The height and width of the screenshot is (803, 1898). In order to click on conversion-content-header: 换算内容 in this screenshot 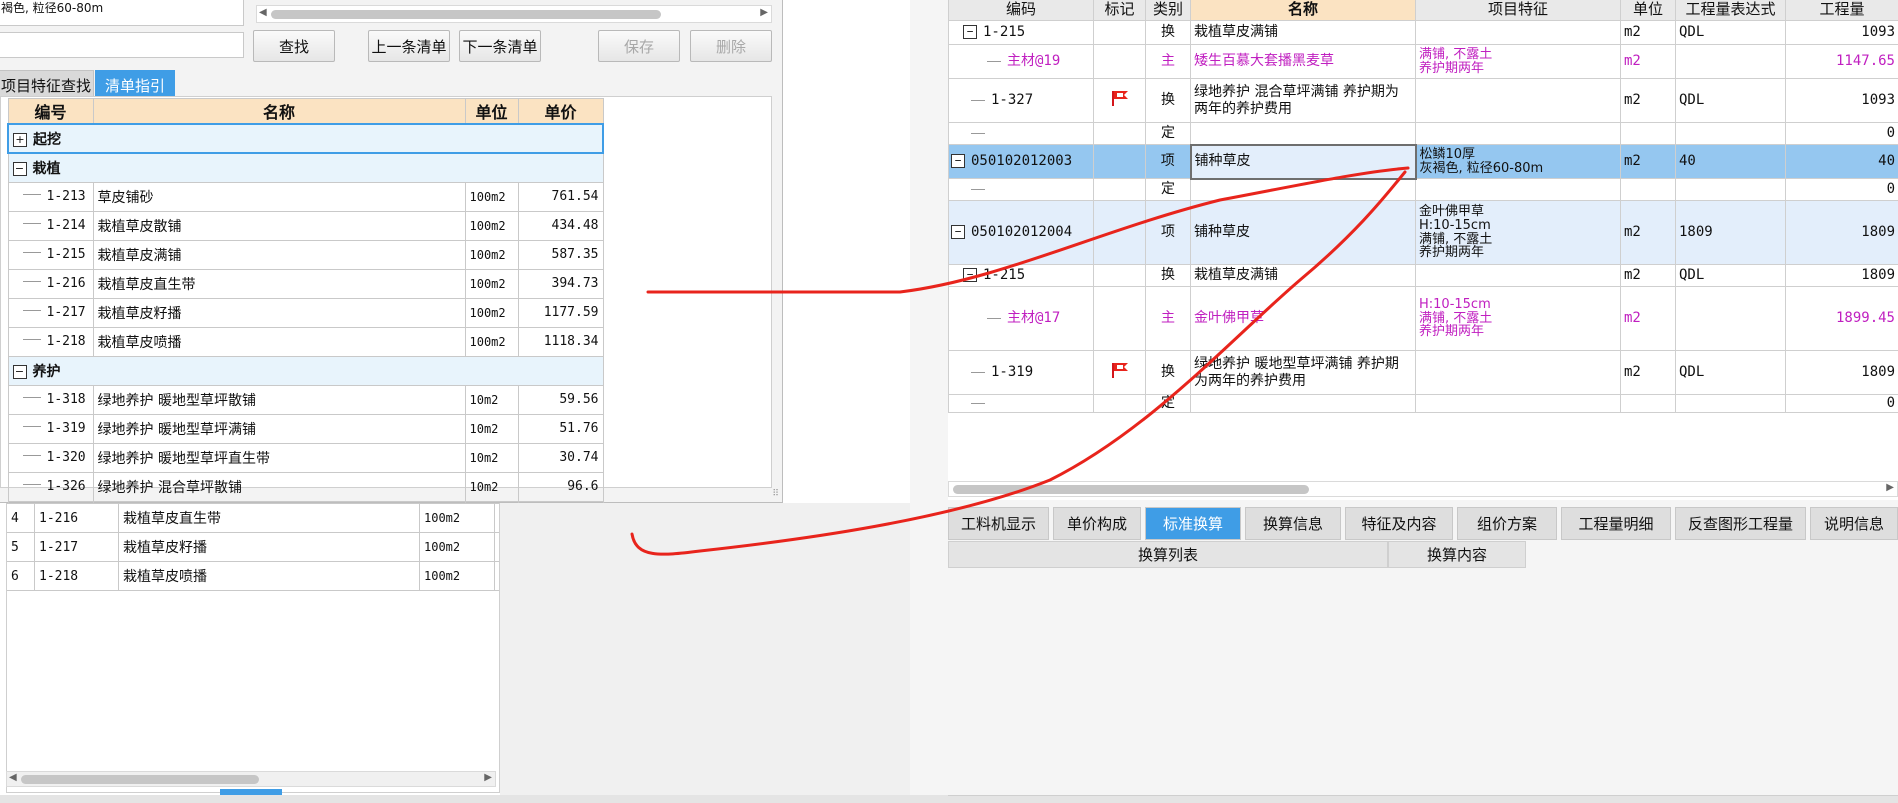, I will do `click(1457, 554)`.